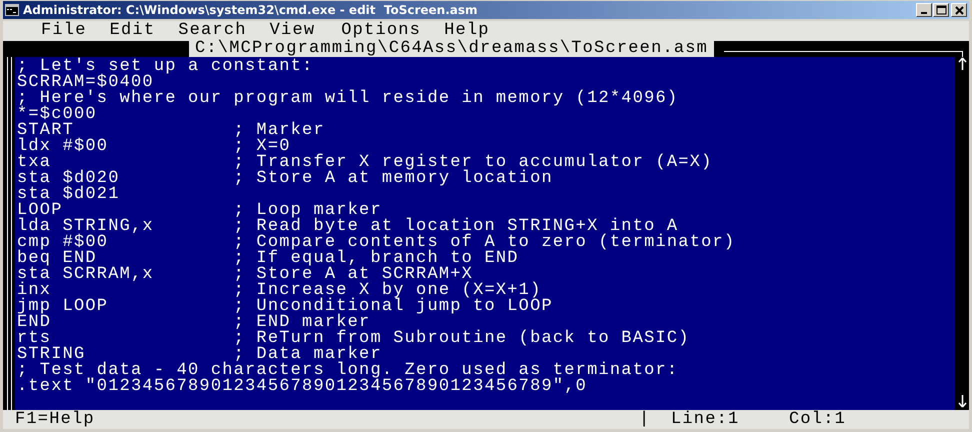 Image resolution: width=972 pixels, height=432 pixels. Describe the element at coordinates (348, 99) in the screenshot. I see `code-line: ; Here's where our program will reside in memory (12*4096)` at that location.